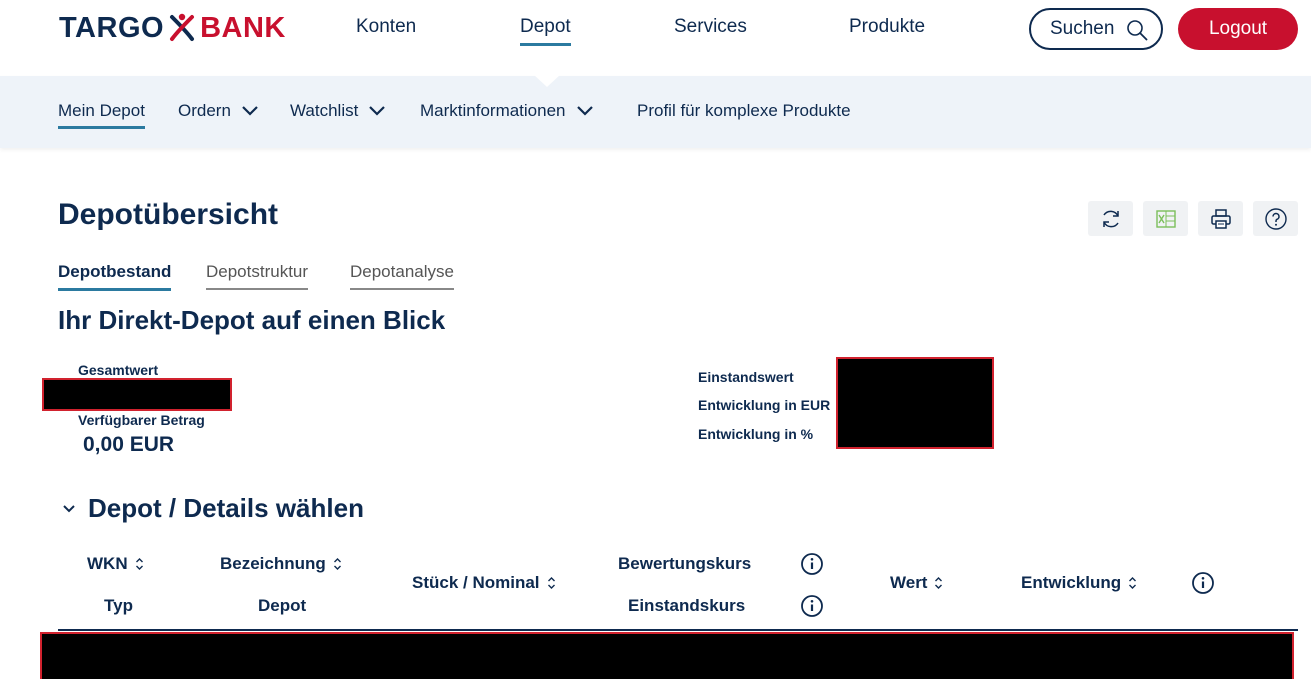 The image size is (1311, 679). I want to click on col-wkn-label: WKN, so click(107, 563).